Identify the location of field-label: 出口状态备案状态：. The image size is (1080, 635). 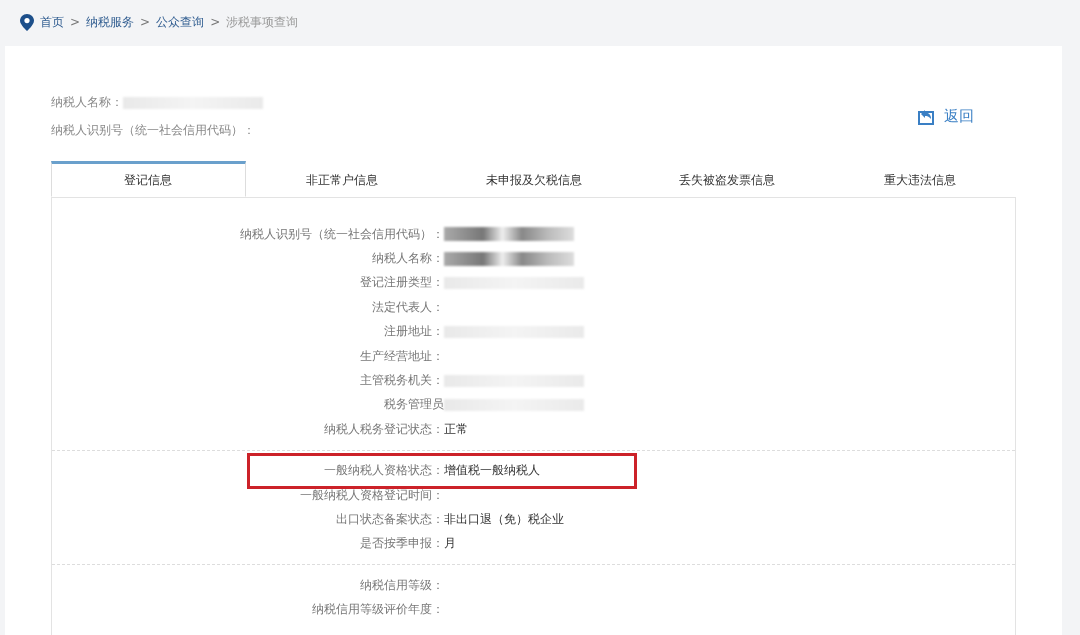
(389, 519).